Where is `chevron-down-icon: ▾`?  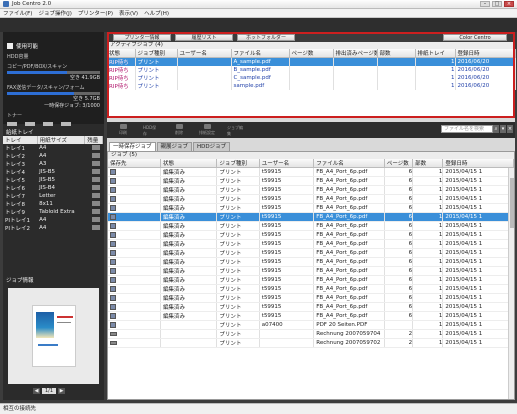 chevron-down-icon: ▾ is located at coordinates (503, 129).